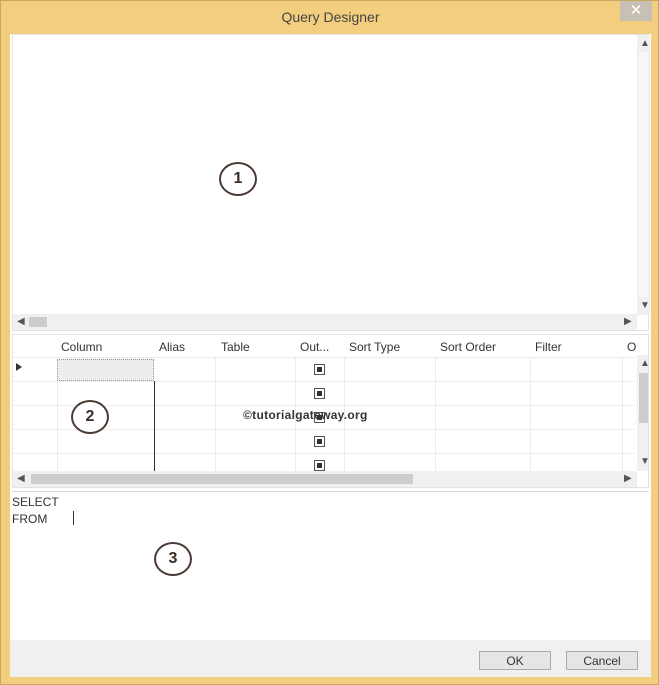  I want to click on column-header-filter: Filter, so click(548, 347).